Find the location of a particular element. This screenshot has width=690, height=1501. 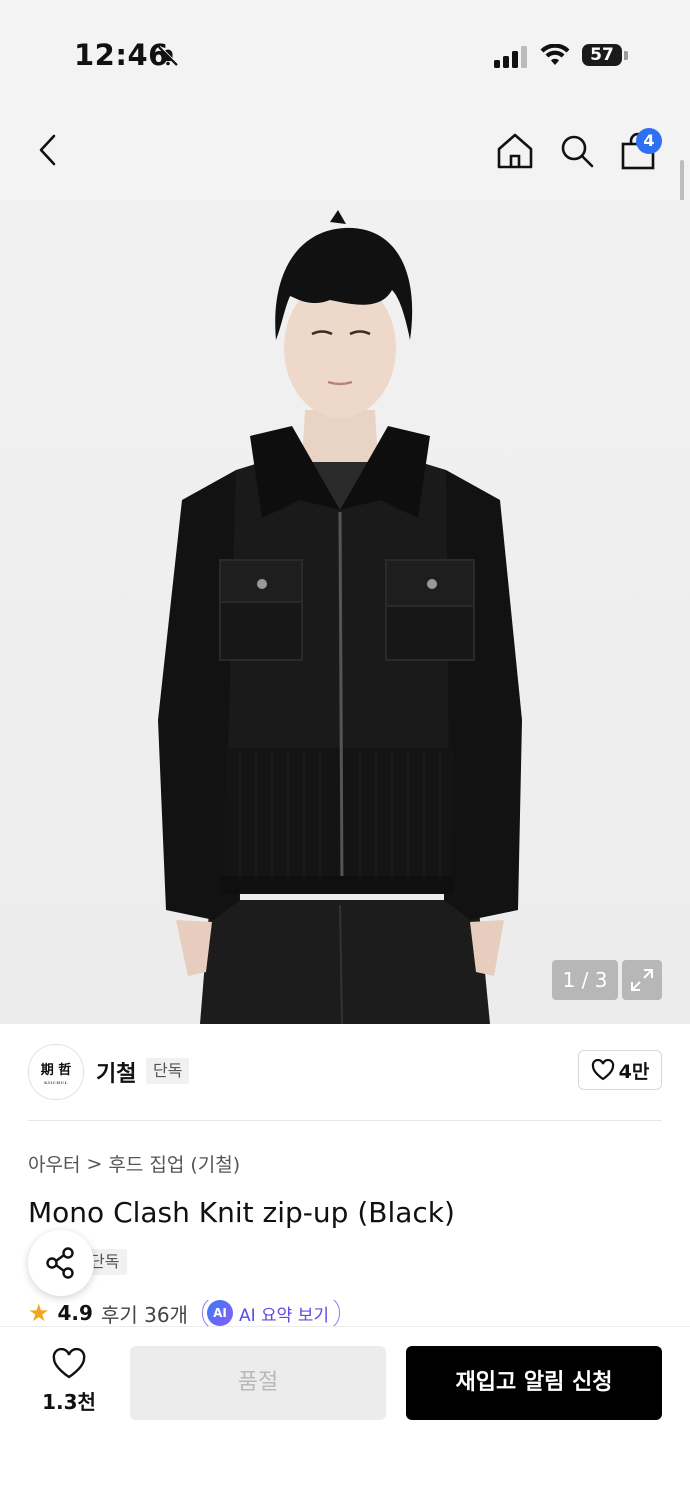

brand-logo-text: 期 哲 is located at coordinates (56, 1070).